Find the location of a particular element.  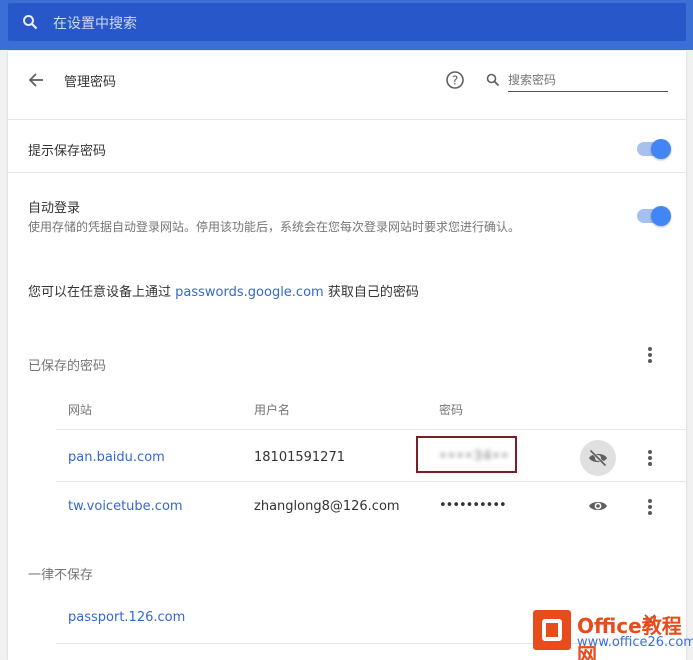

row-password: ••••34•• is located at coordinates (474, 456).